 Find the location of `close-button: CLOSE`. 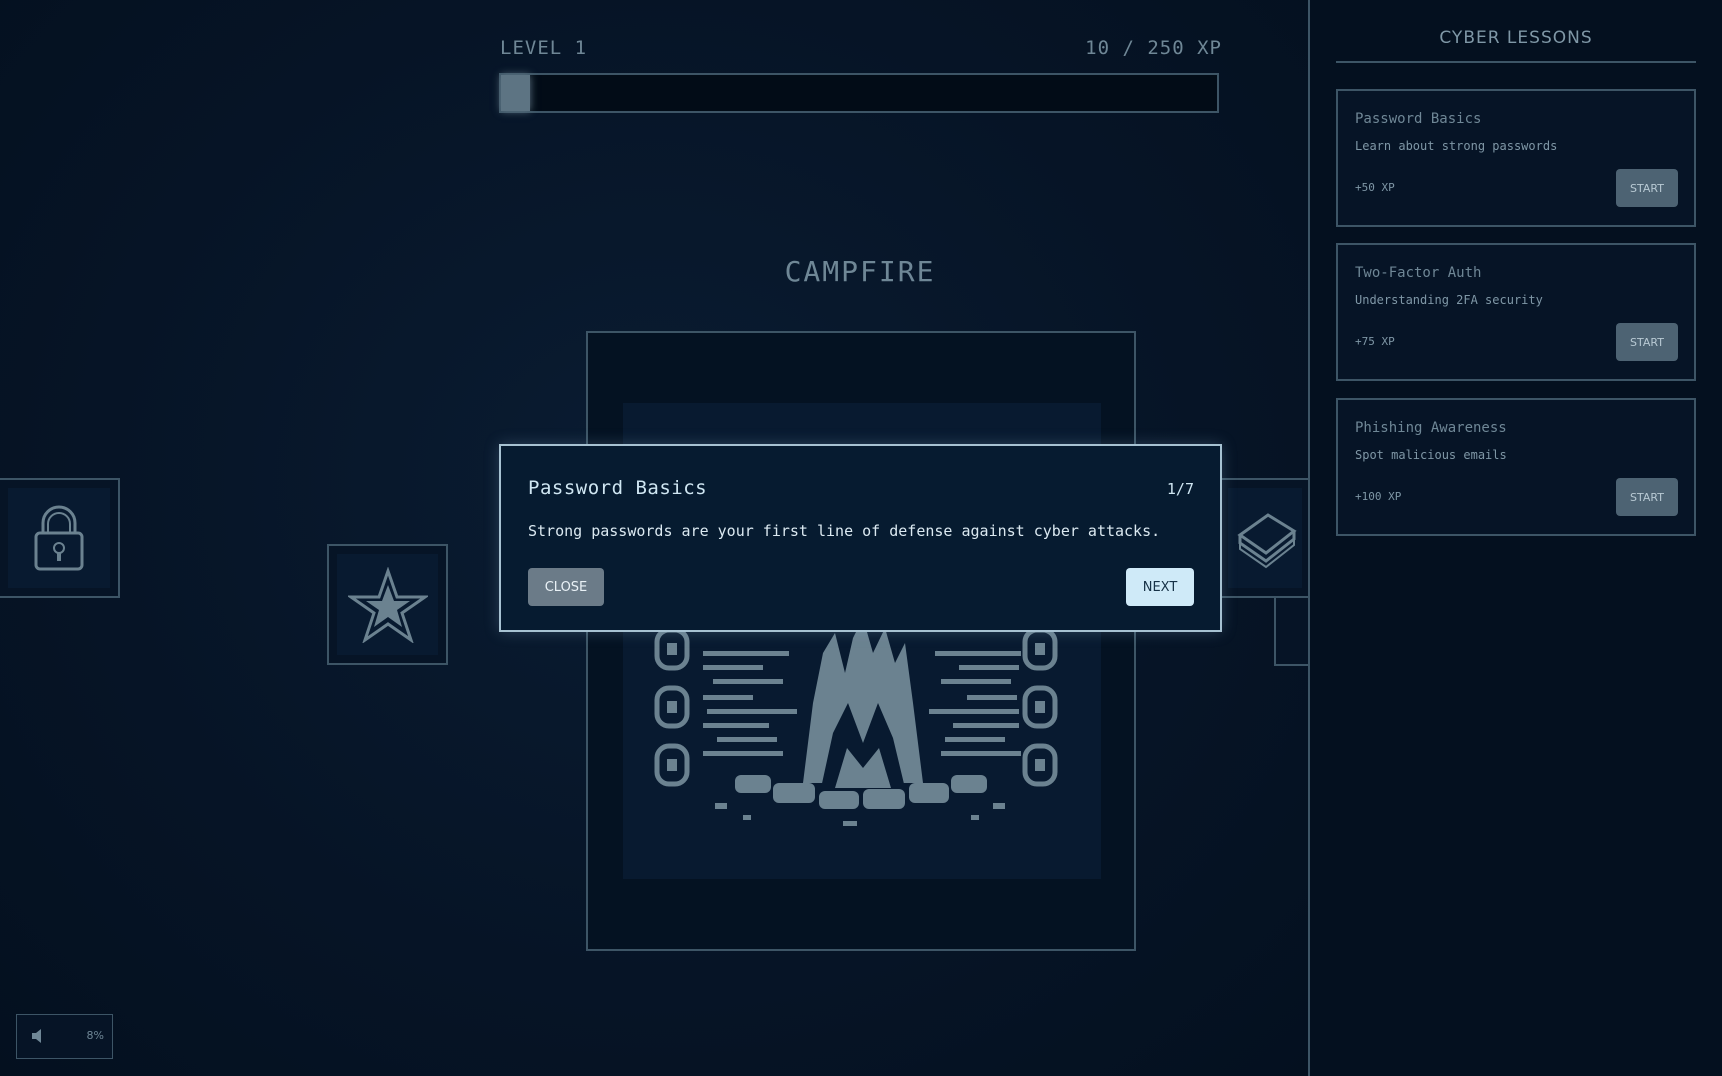

close-button: CLOSE is located at coordinates (566, 587).